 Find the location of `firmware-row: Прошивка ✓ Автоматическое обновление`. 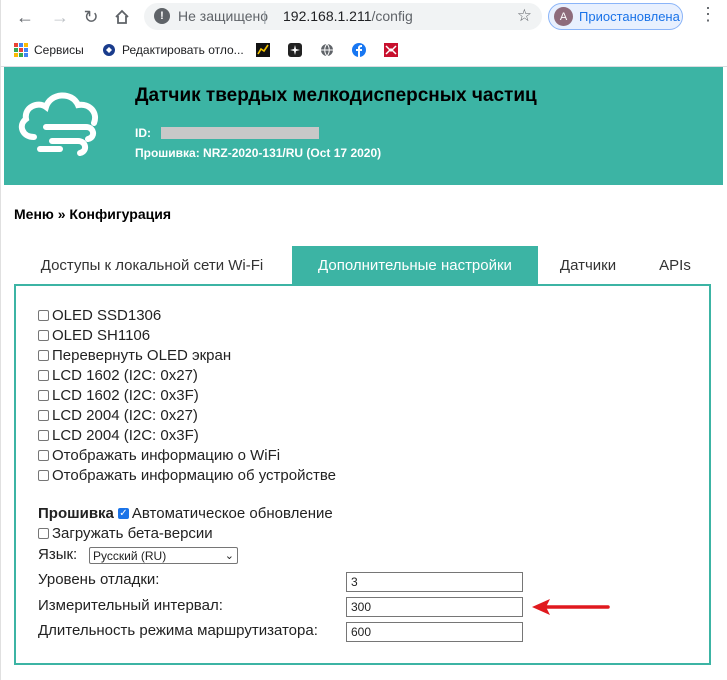

firmware-row: Прошивка ✓ Автоматическое обновление is located at coordinates (185, 513).